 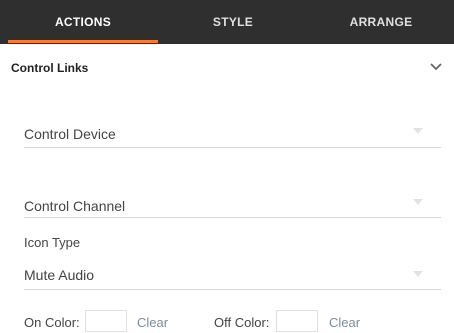 What do you see at coordinates (70, 134) in the screenshot?
I see `control-device-label: Control Device` at bounding box center [70, 134].